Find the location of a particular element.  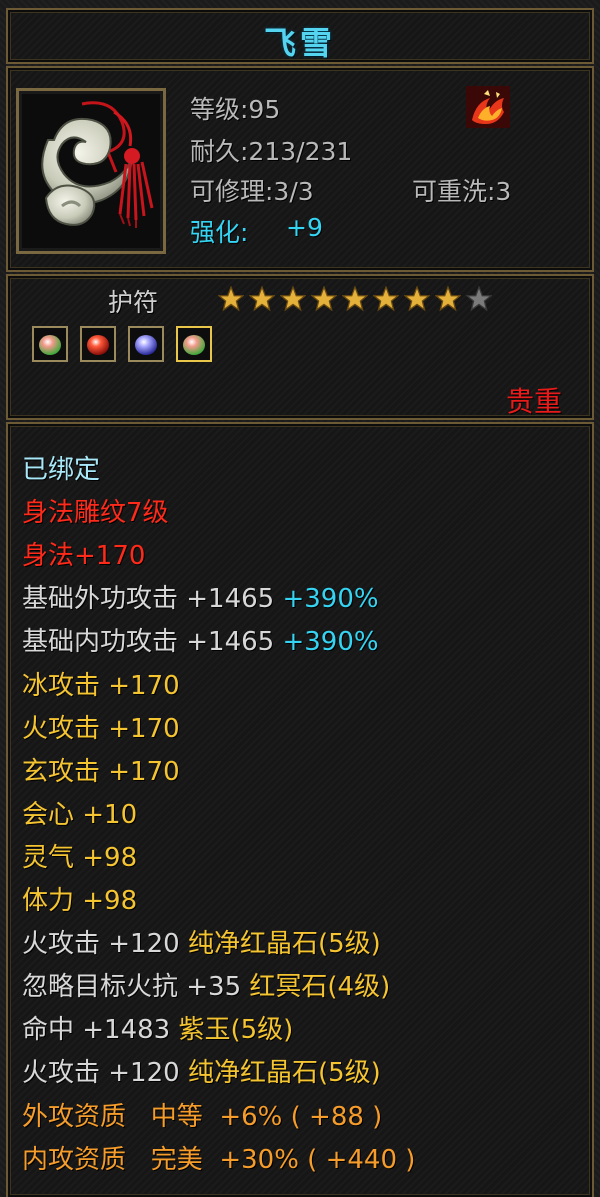

repair-stat: 可修理:3/3 is located at coordinates (252, 191).